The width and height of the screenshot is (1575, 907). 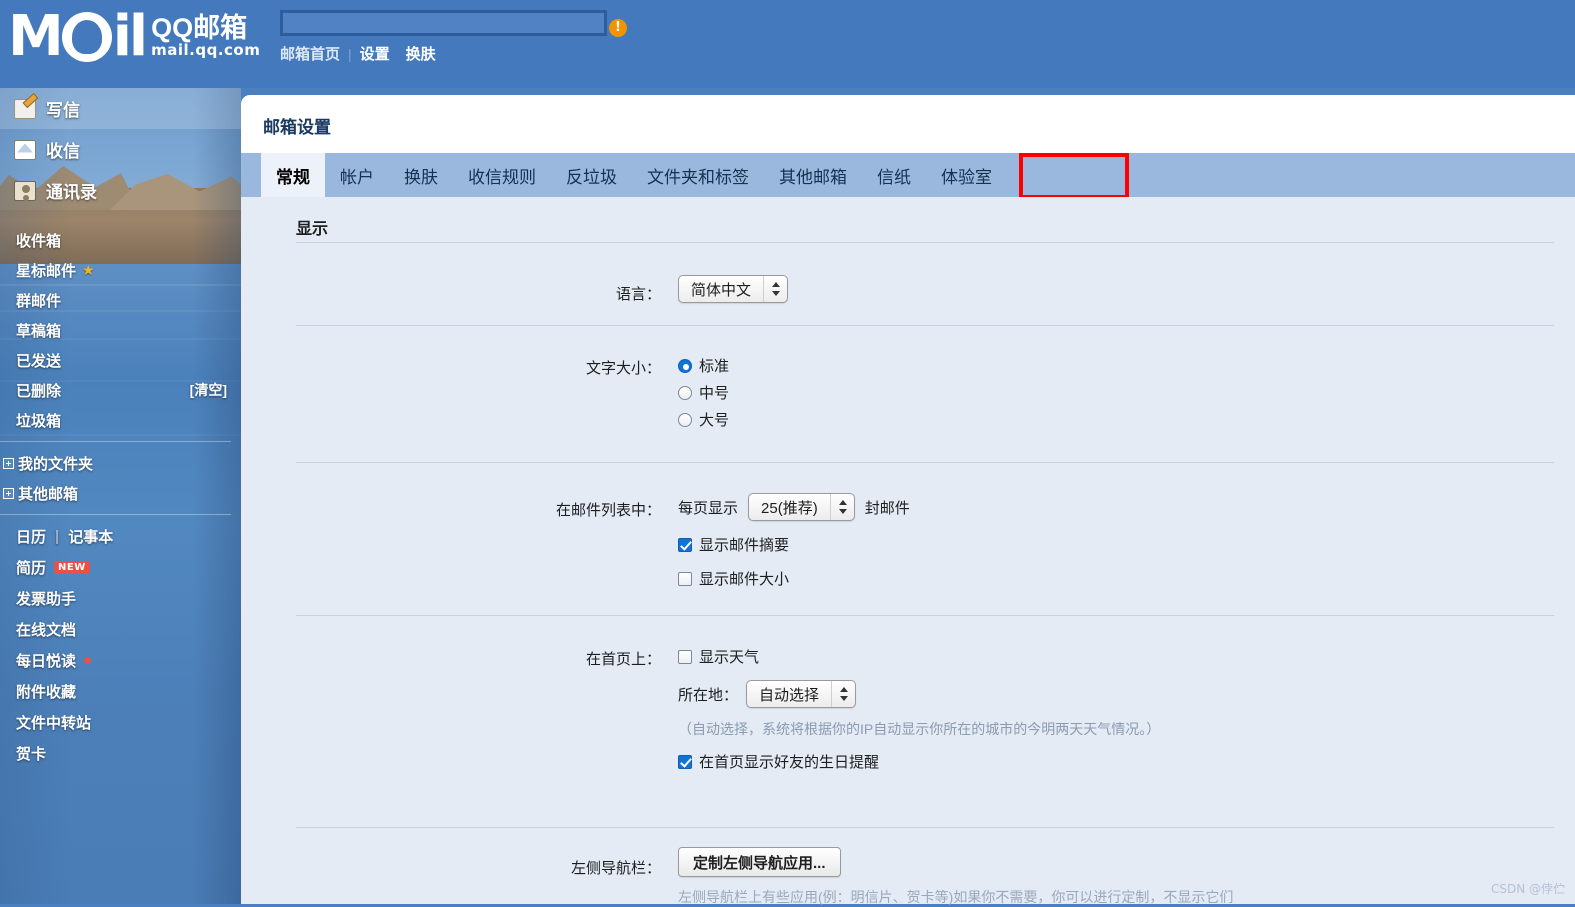 I want to click on per-page-prefix: 每页显示, so click(x=708, y=508).